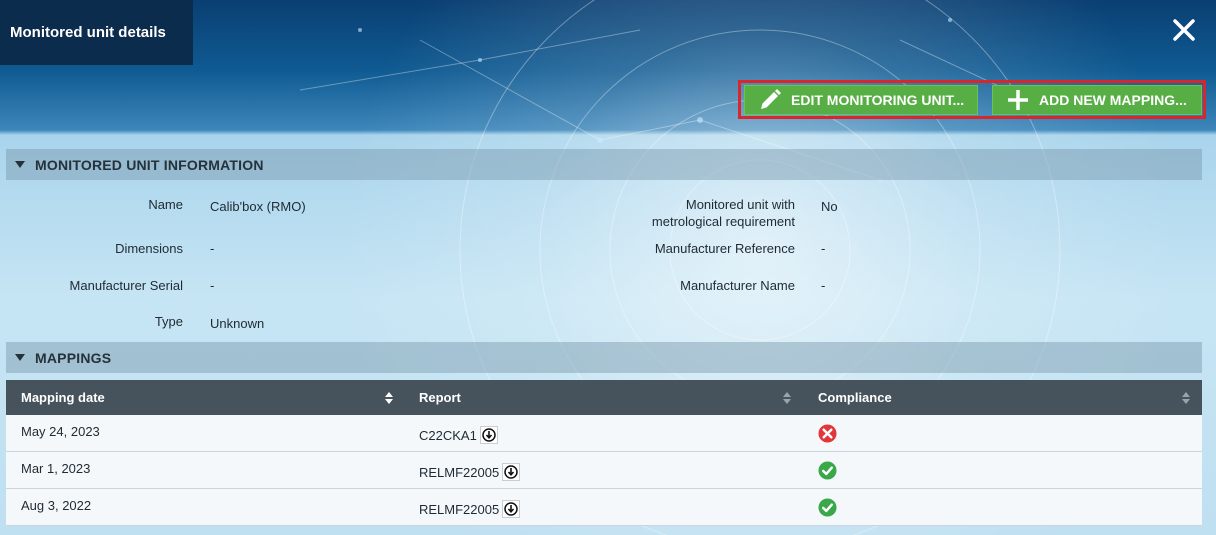 Image resolution: width=1216 pixels, height=535 pixels. I want to click on report-name: C22CKA1, so click(448, 435).